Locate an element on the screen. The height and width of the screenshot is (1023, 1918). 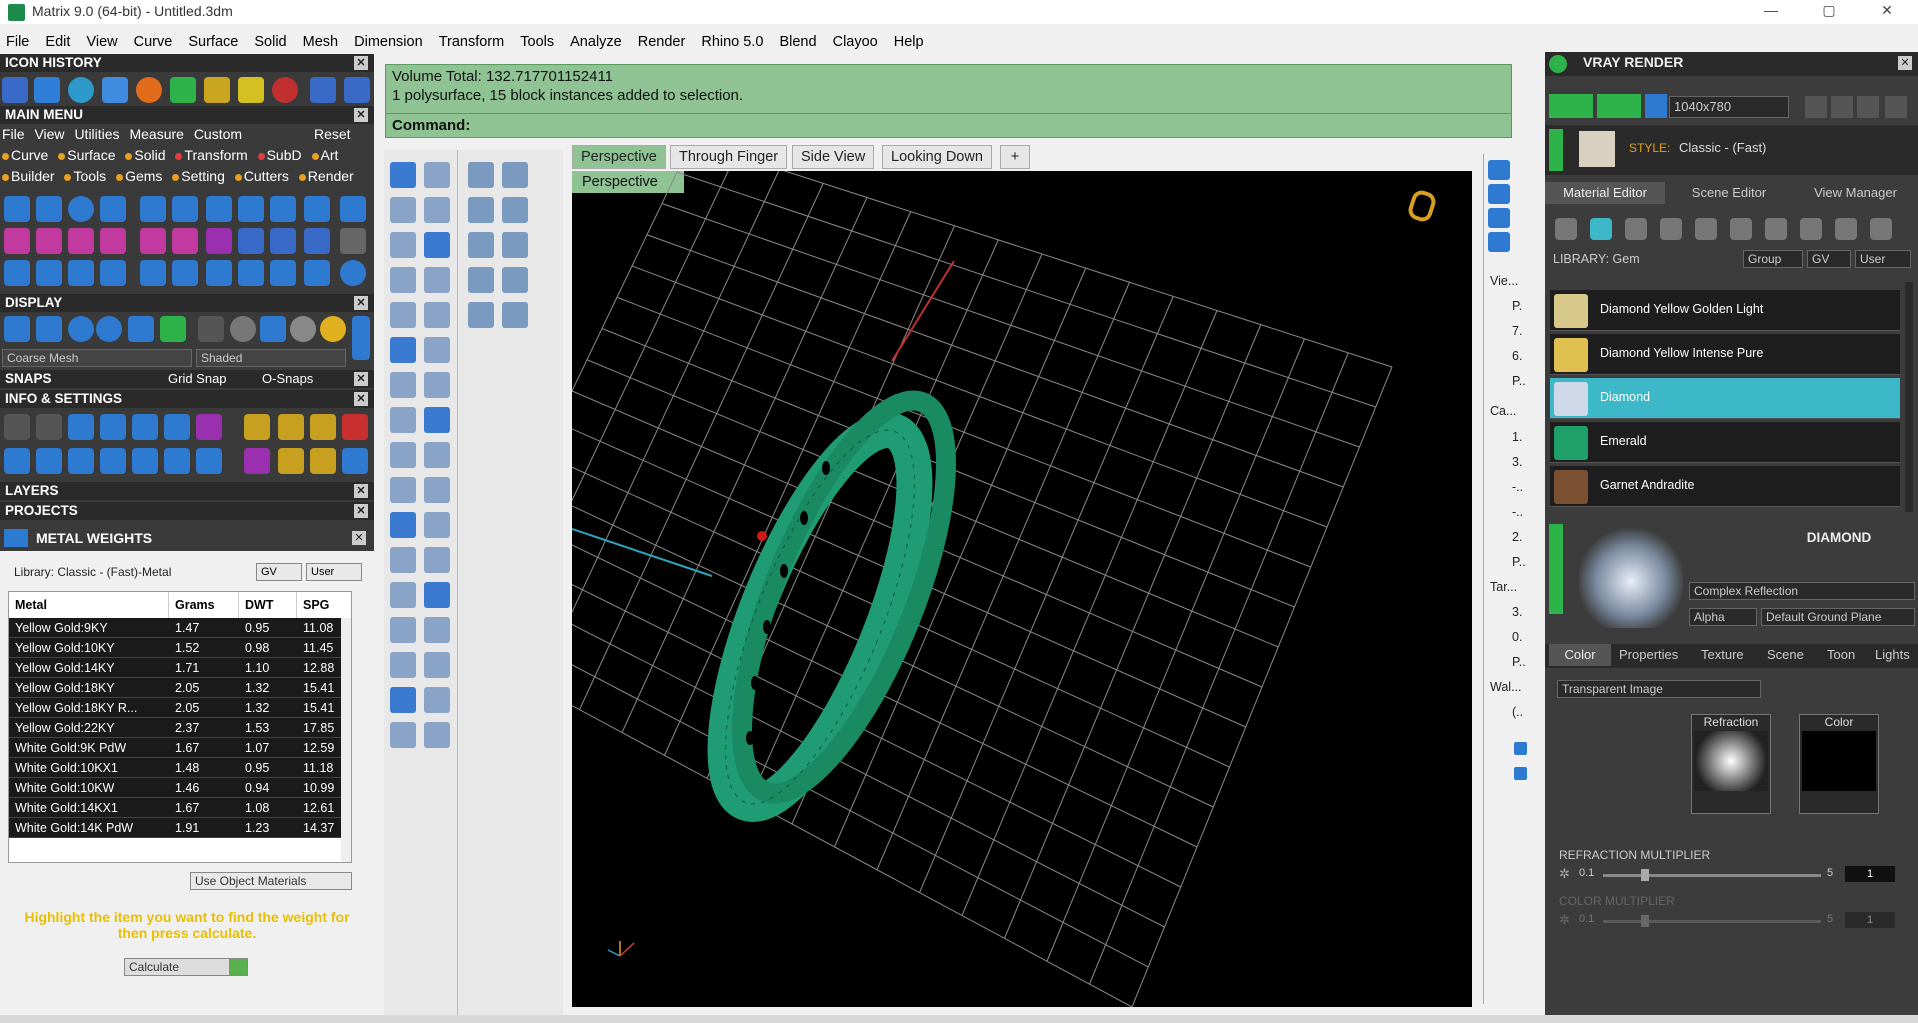
use-object-materials-select: Use Object Materials is located at coordinates (271, 881).